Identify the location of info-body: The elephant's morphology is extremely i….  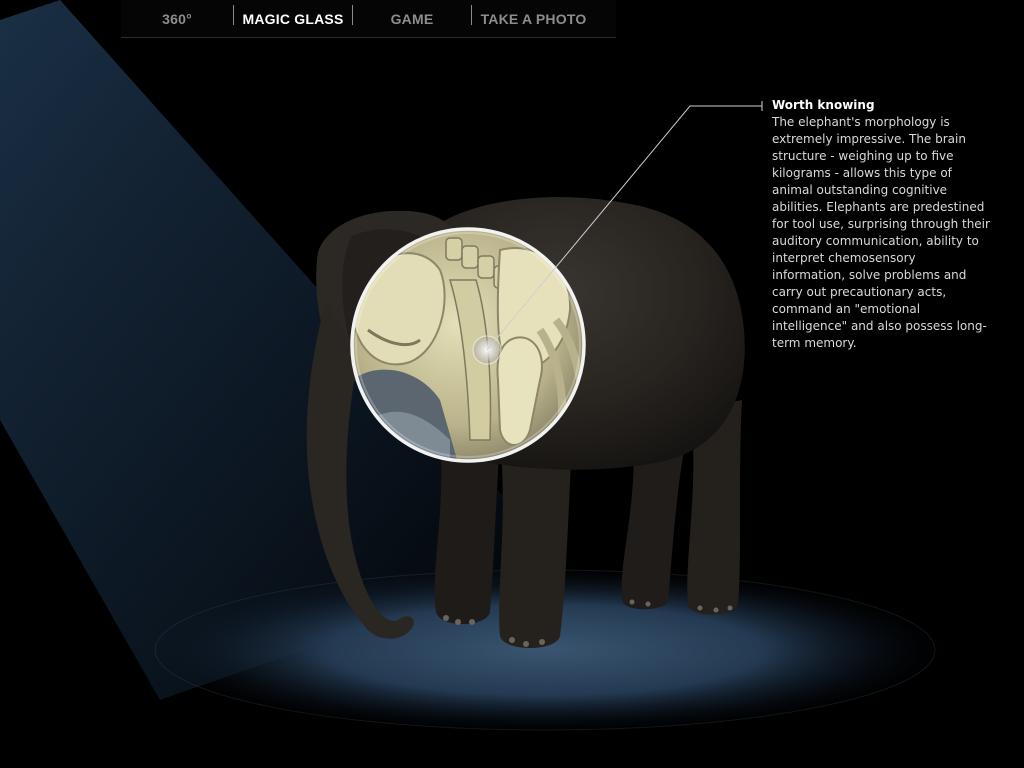
(881, 232).